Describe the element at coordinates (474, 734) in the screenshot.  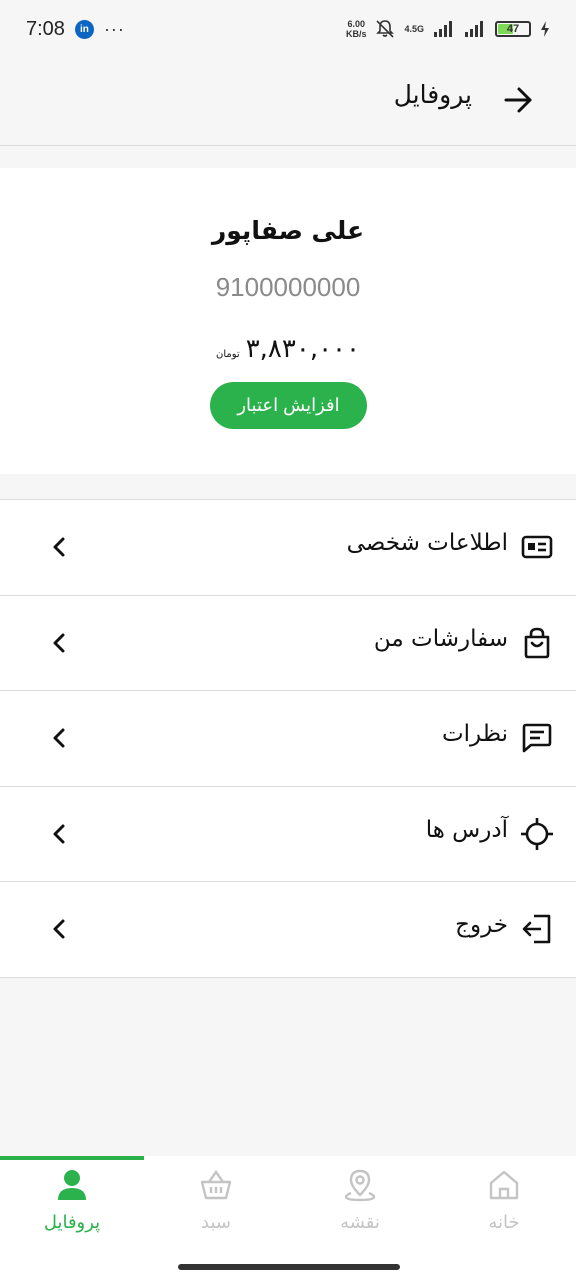
I see `menu-item-label: نظرات` at that location.